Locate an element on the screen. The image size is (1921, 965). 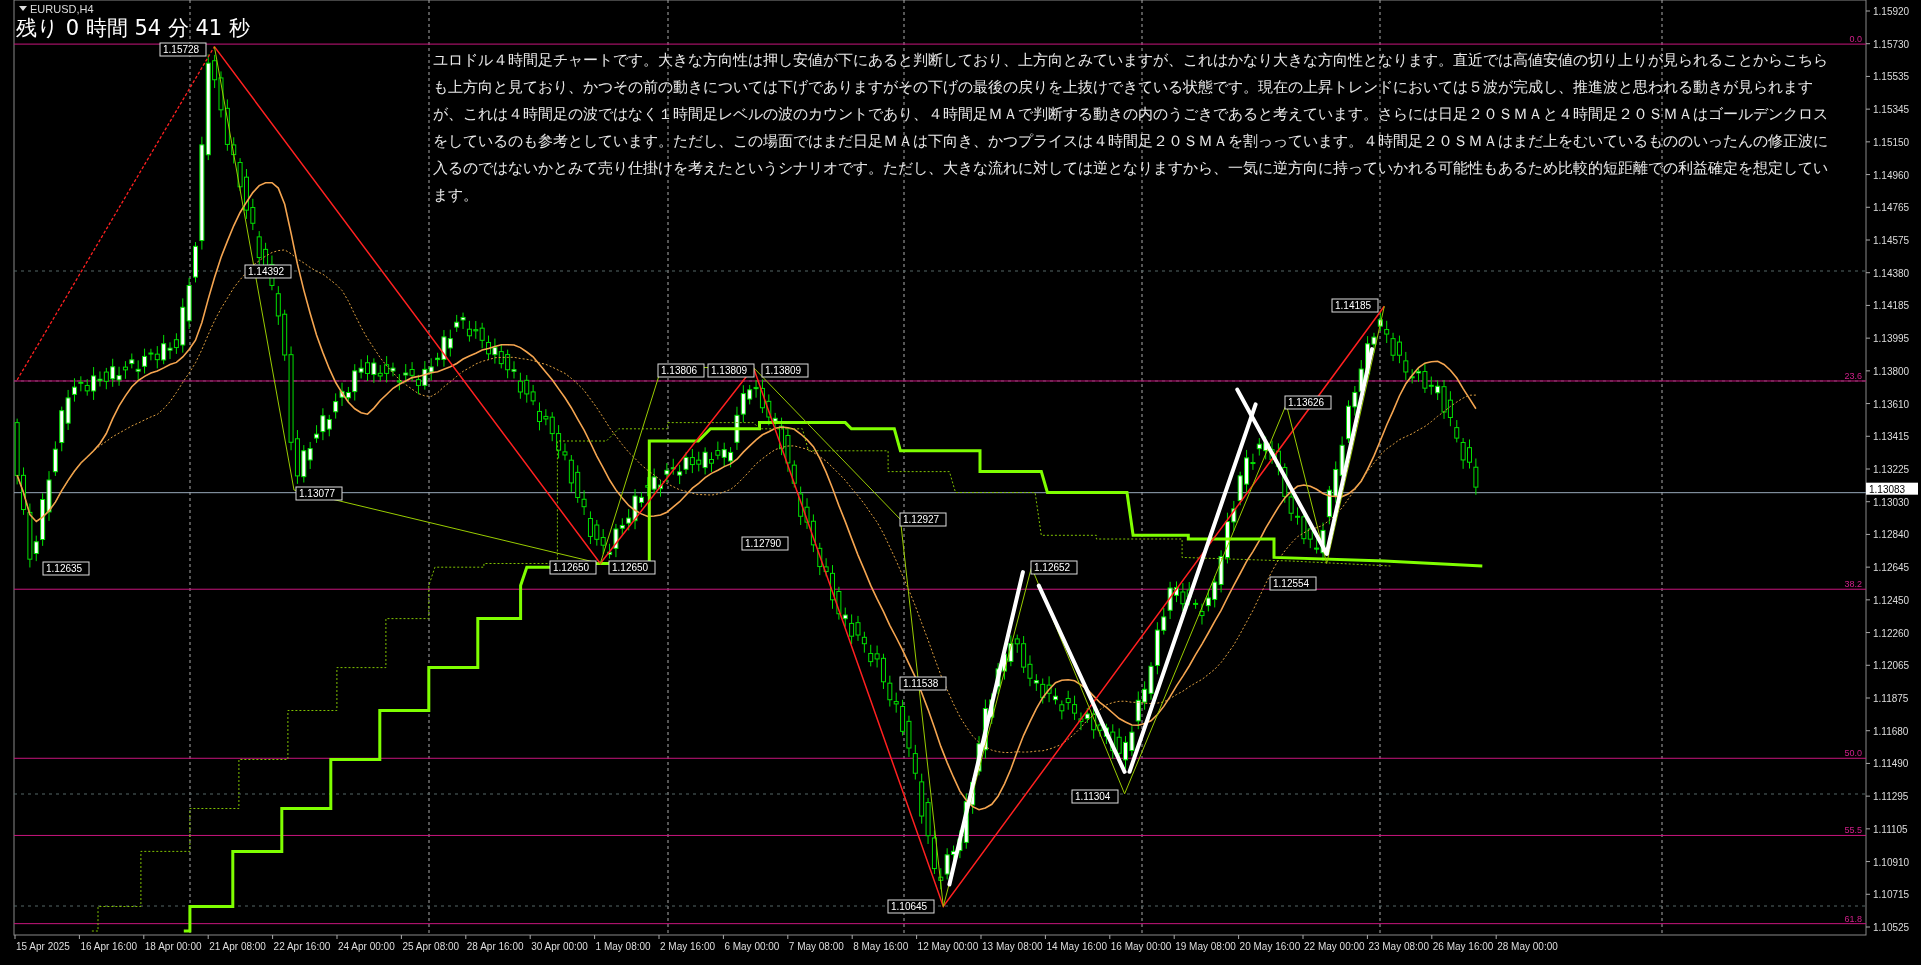
price-axis-label: 1.14765 is located at coordinates (1891, 208).